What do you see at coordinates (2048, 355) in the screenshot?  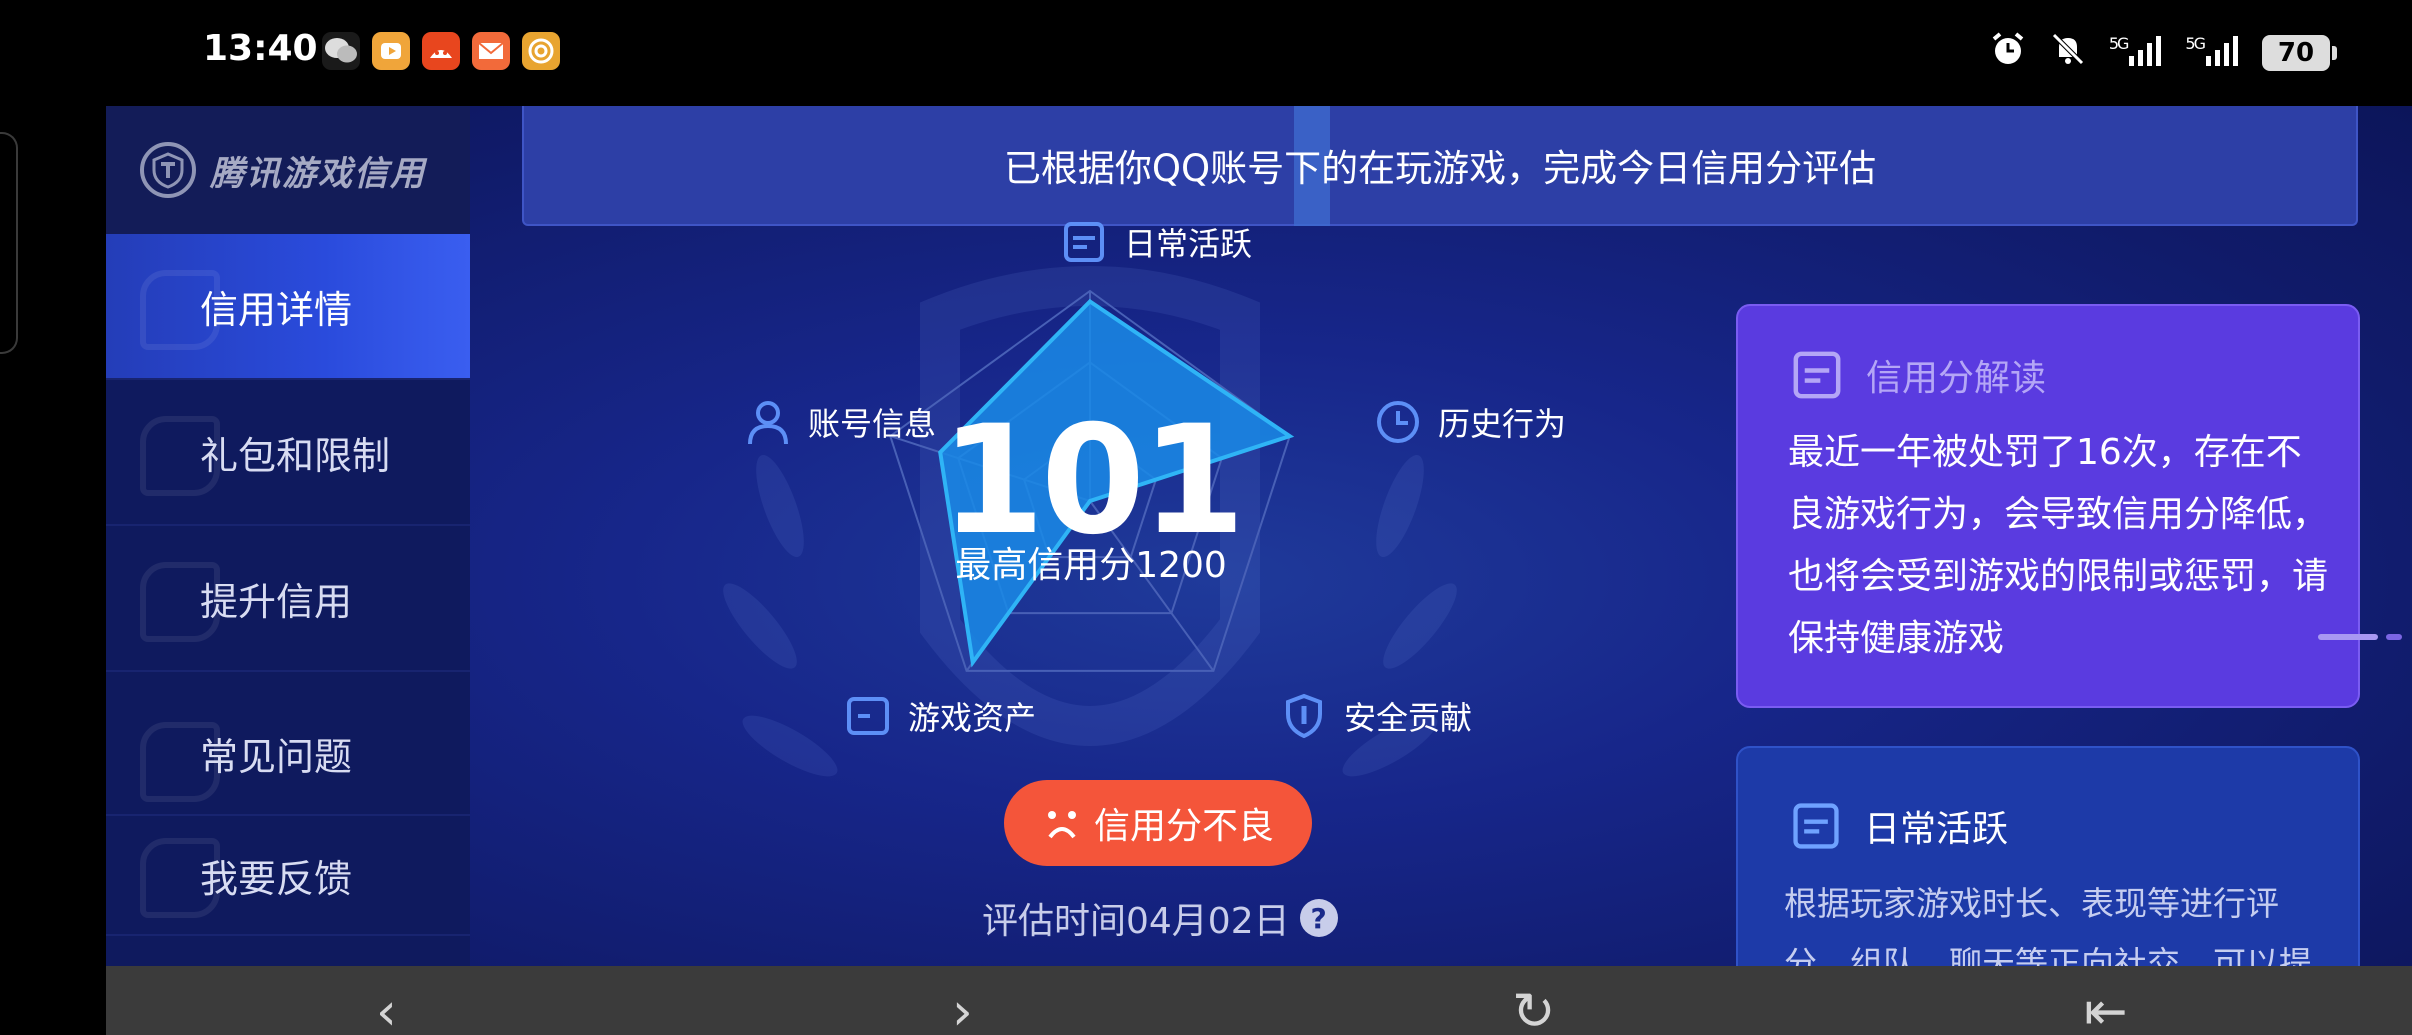 I see `card-header: 信用分解读` at bounding box center [2048, 355].